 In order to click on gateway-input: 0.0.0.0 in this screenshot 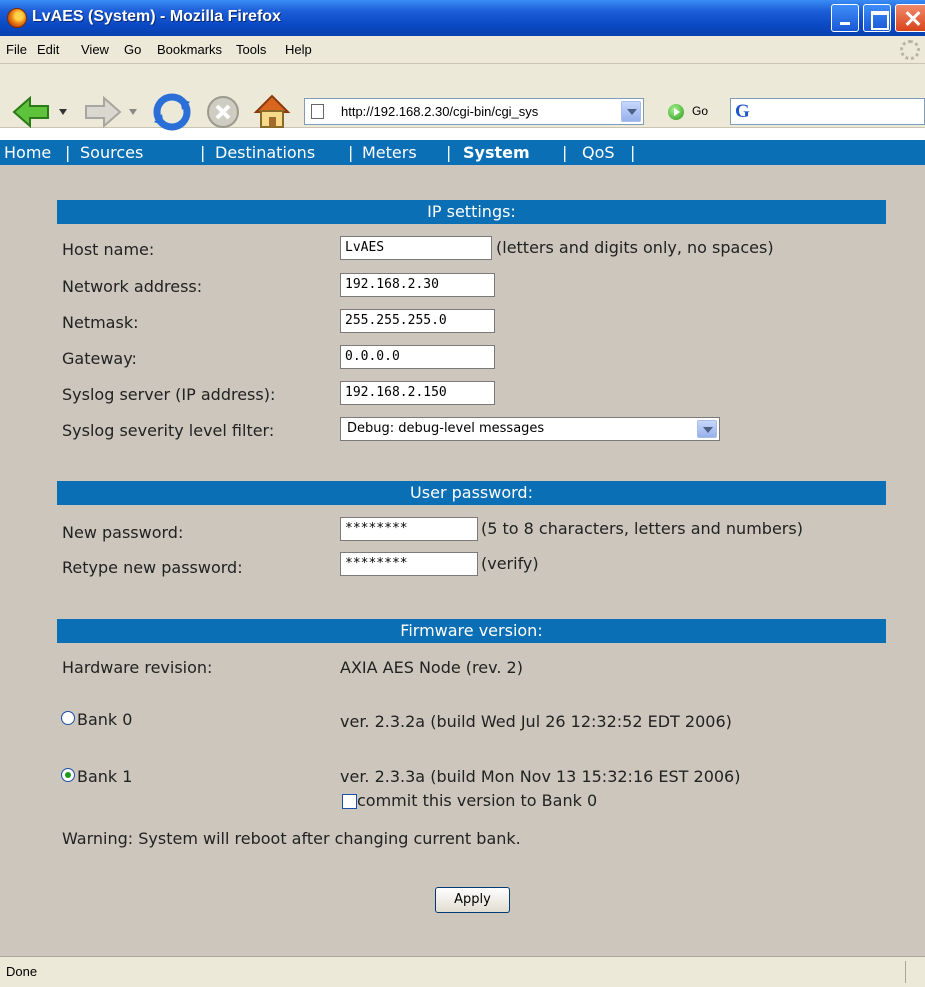, I will do `click(417, 357)`.